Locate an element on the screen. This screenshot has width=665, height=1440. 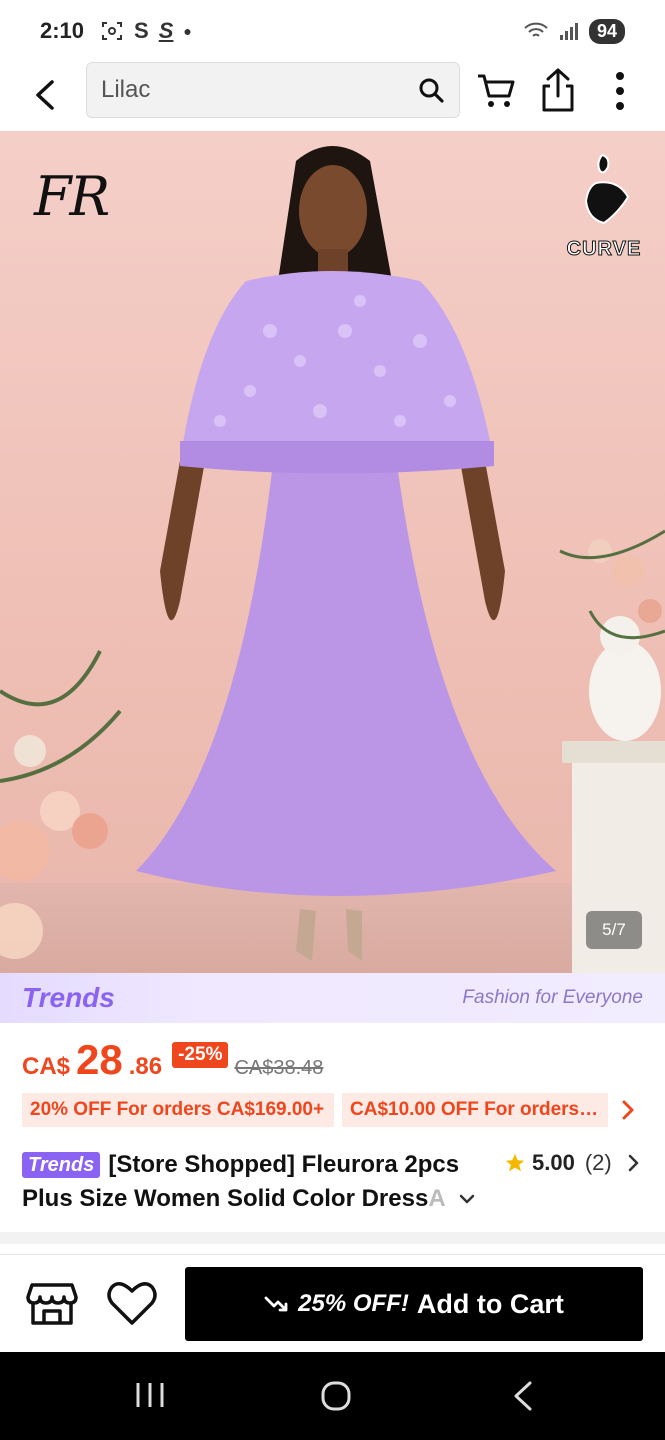
notification-icons: S S ● is located at coordinates (146, 31).